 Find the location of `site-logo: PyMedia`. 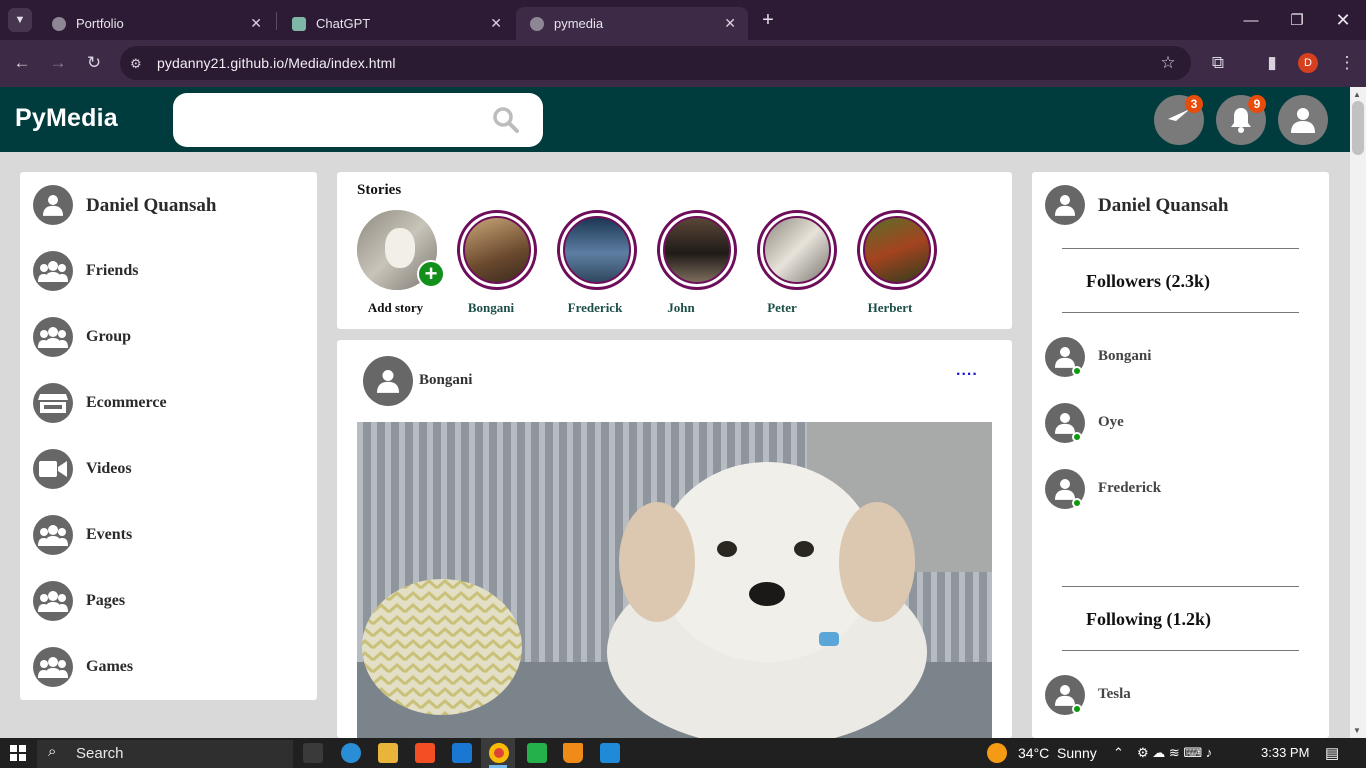

site-logo: PyMedia is located at coordinates (66, 118).